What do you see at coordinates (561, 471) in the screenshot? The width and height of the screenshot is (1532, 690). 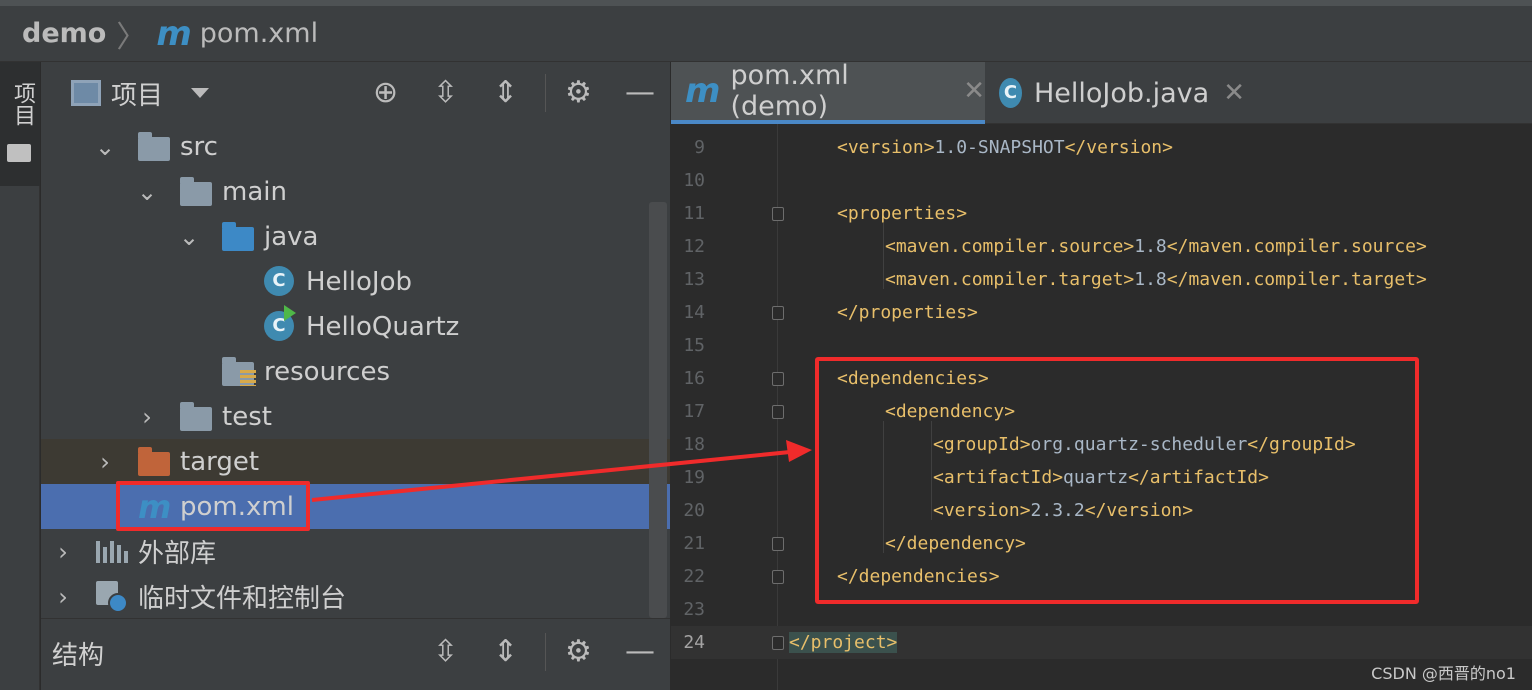 I see `annotation-arrow` at bounding box center [561, 471].